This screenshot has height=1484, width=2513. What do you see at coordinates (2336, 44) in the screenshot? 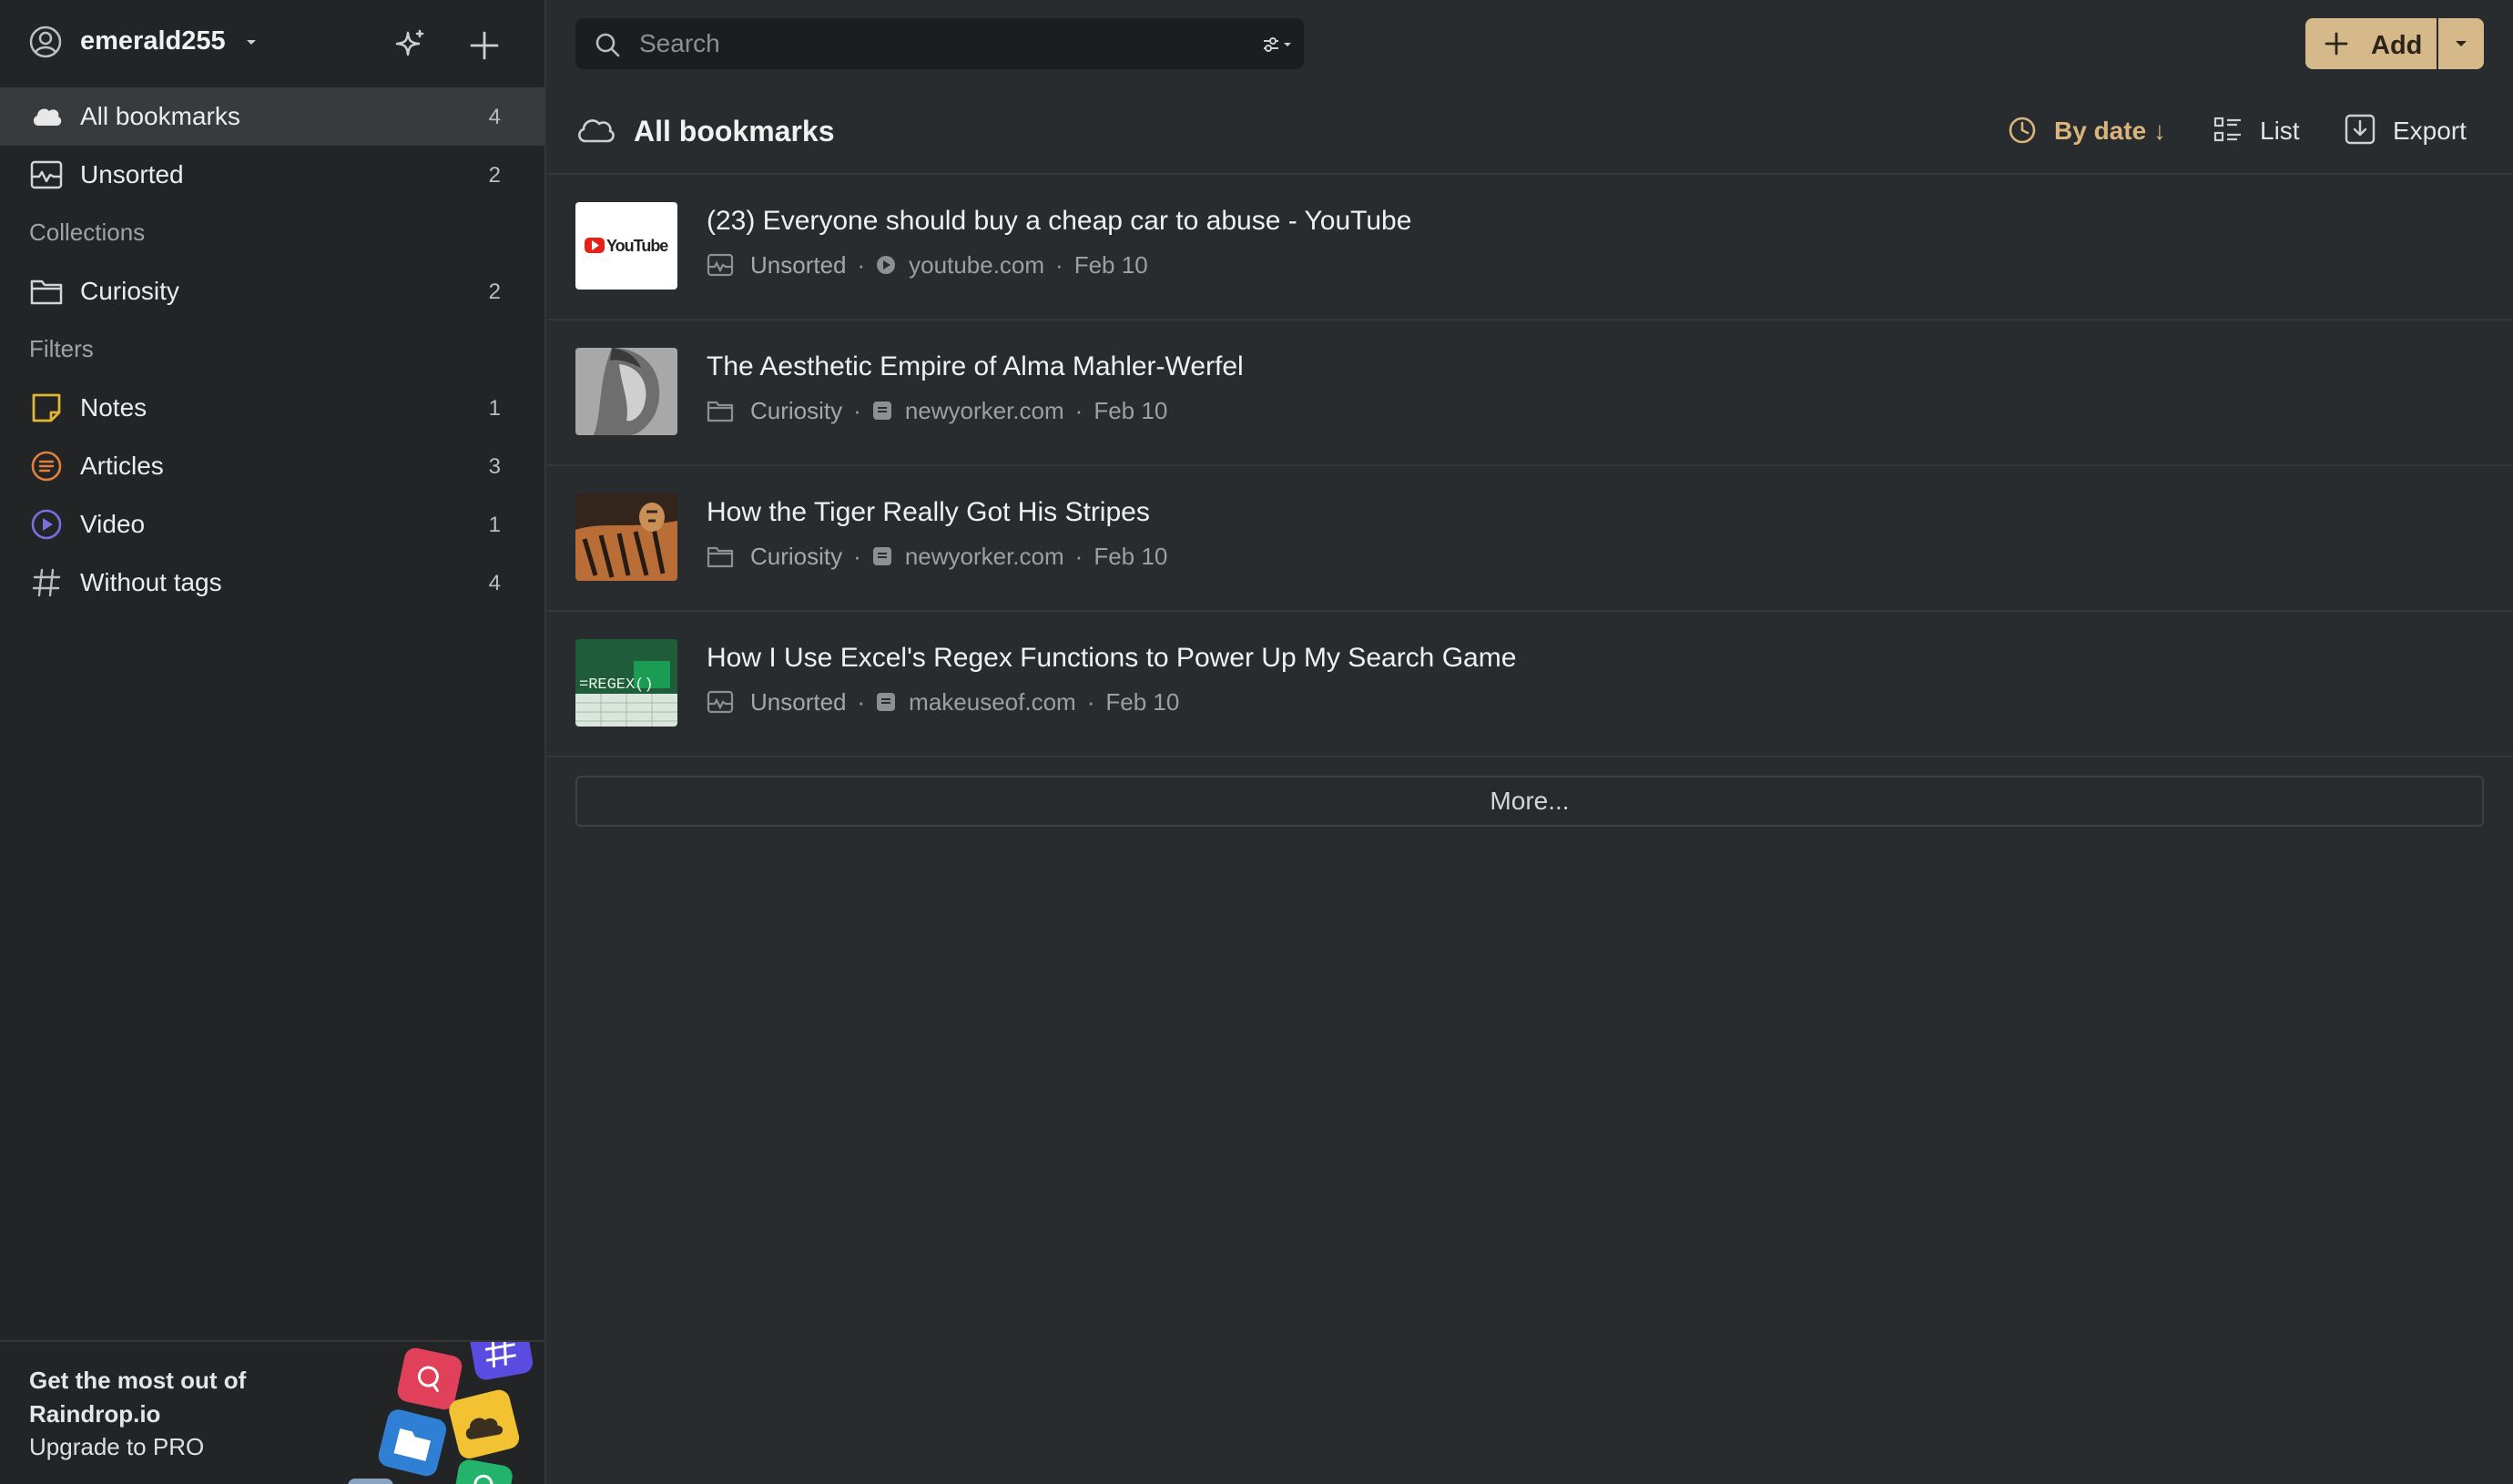
I see `plus-icon` at bounding box center [2336, 44].